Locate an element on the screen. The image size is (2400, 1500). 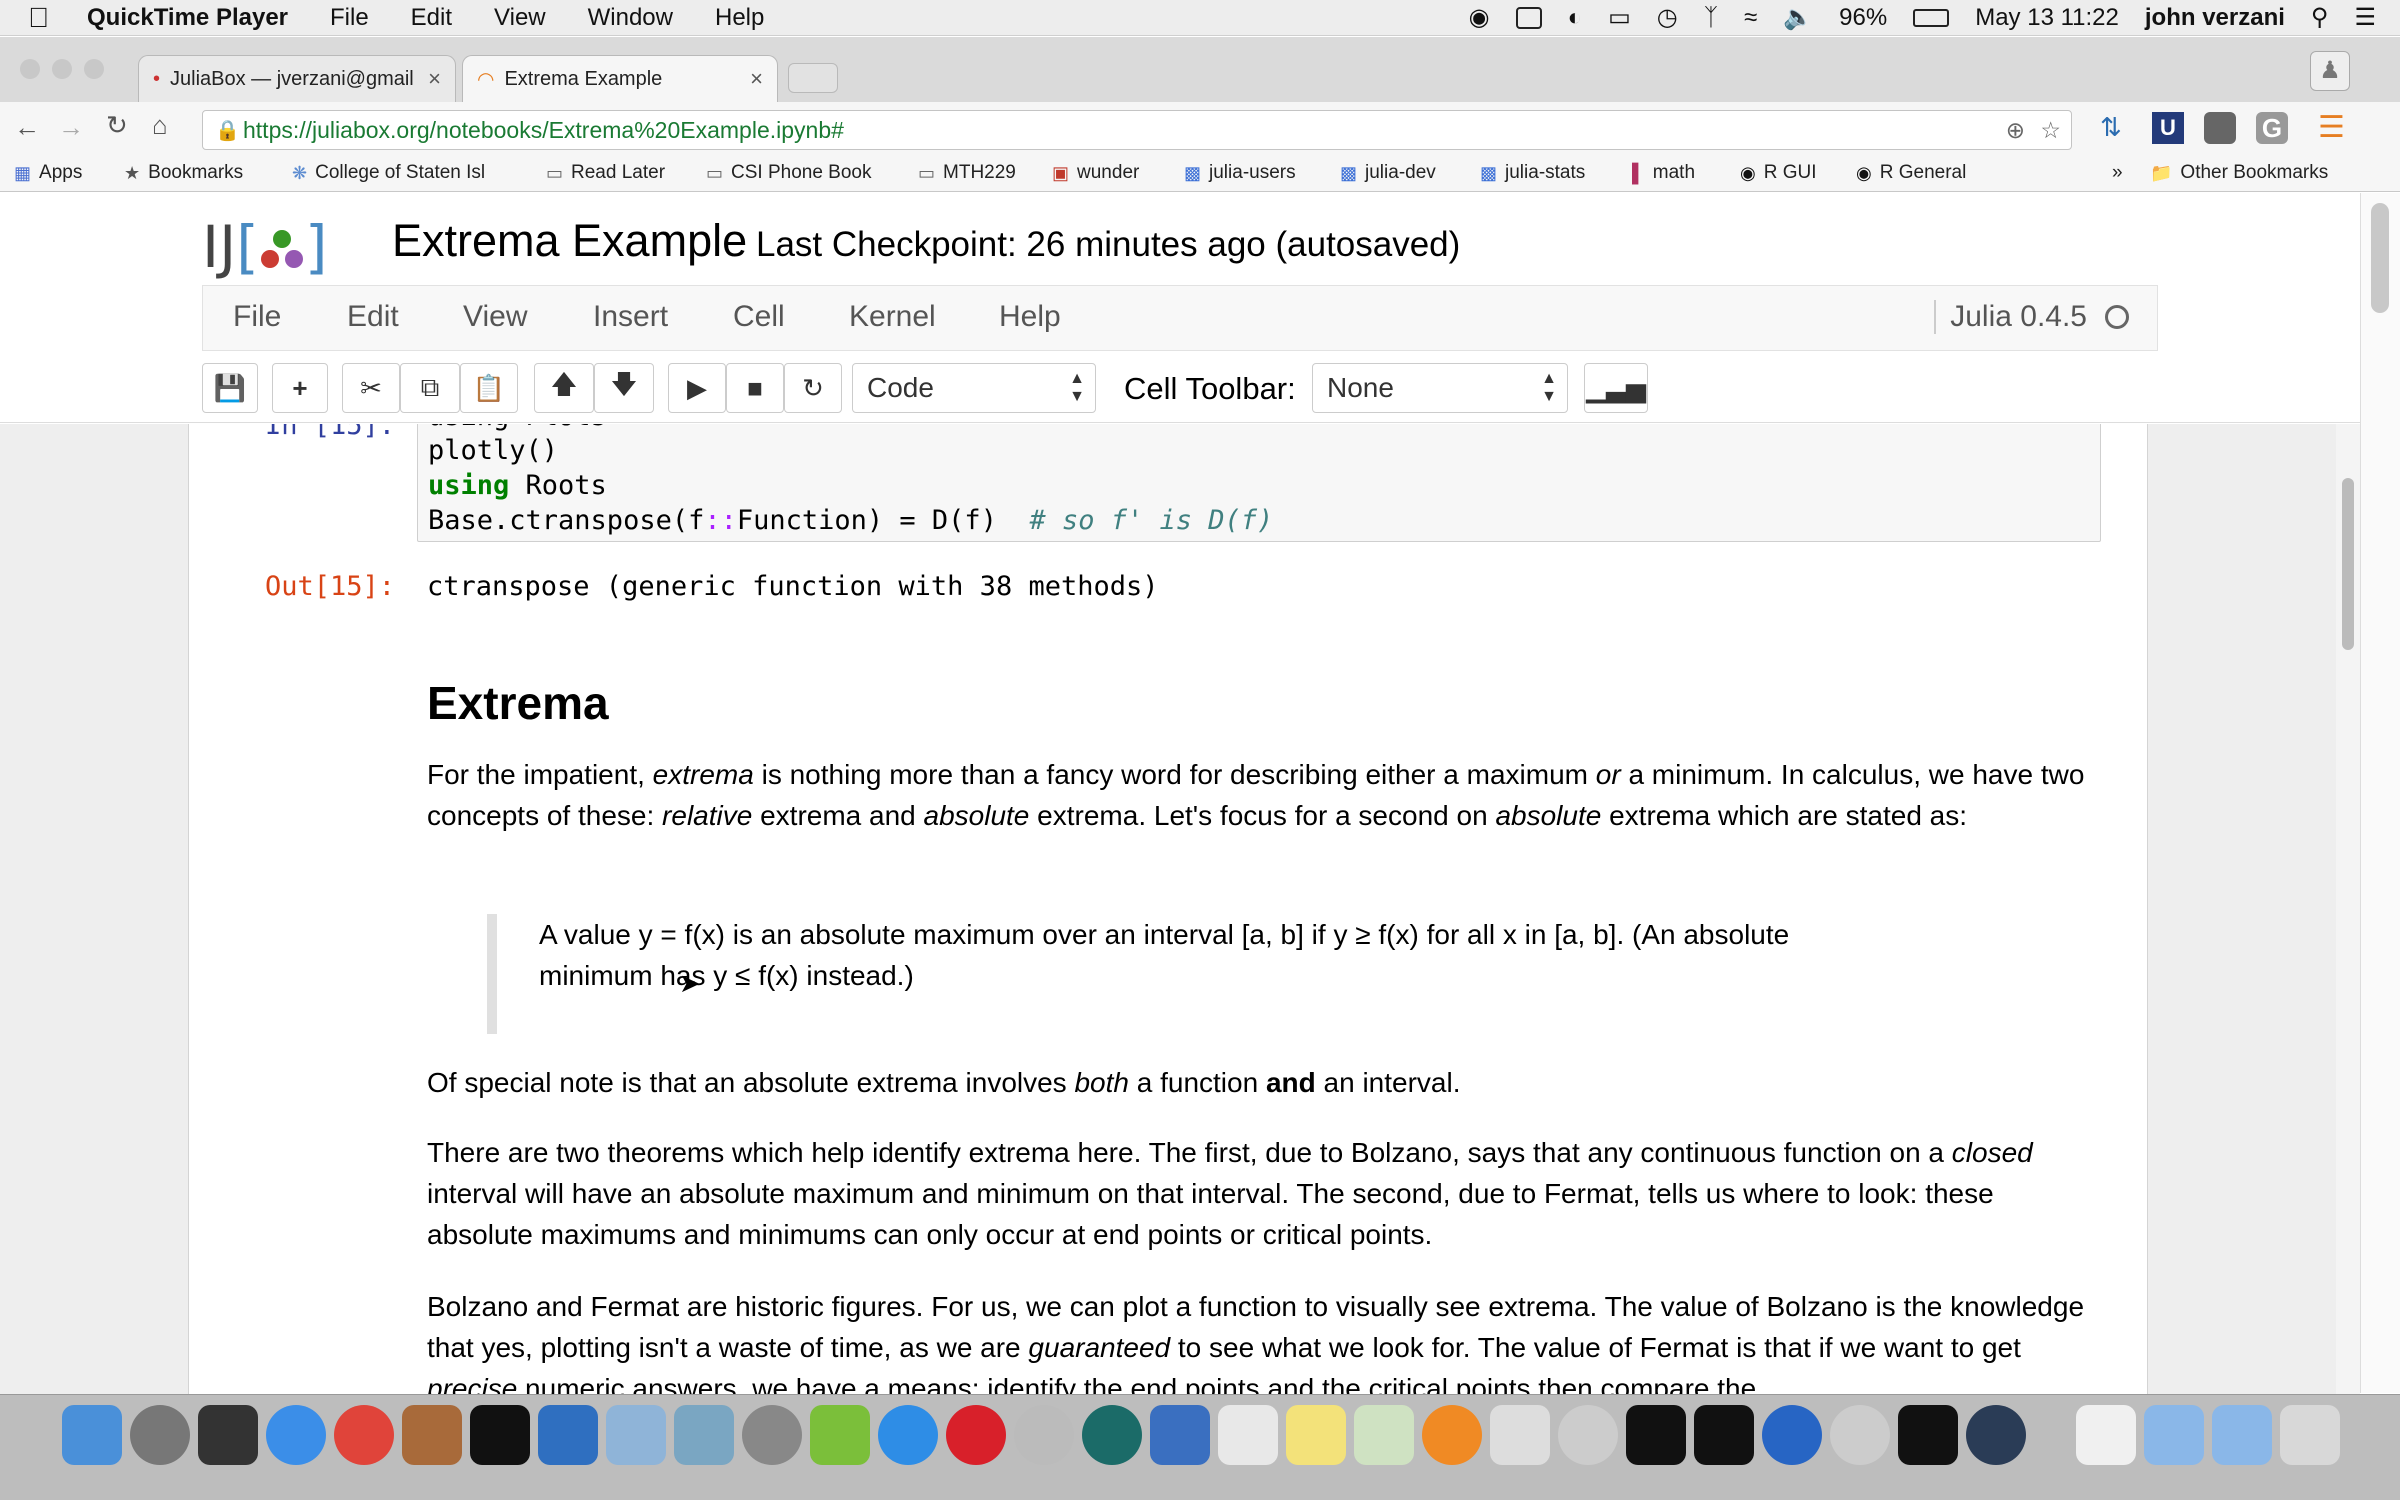
finder-icon is located at coordinates (92, 1435).